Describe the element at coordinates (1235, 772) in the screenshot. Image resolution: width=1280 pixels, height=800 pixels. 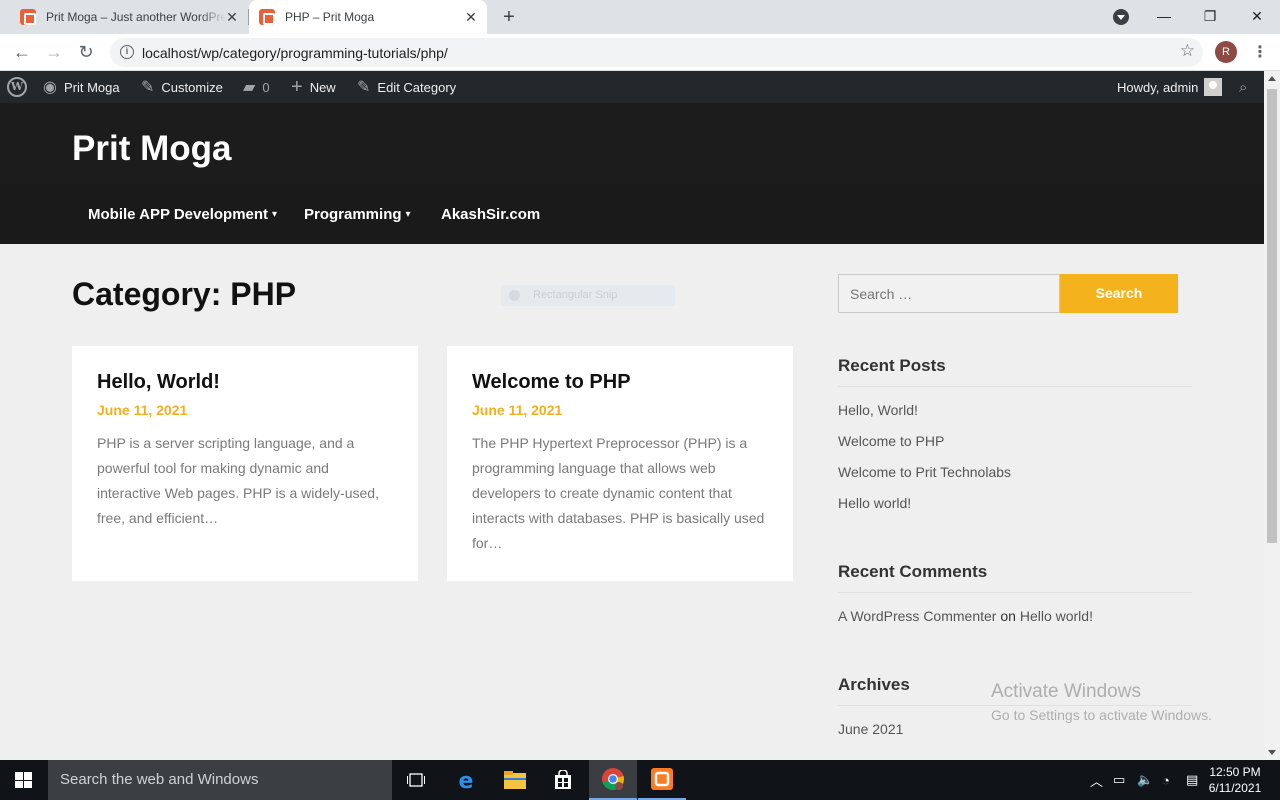
I see `clock-time: 12:50 PM` at that location.